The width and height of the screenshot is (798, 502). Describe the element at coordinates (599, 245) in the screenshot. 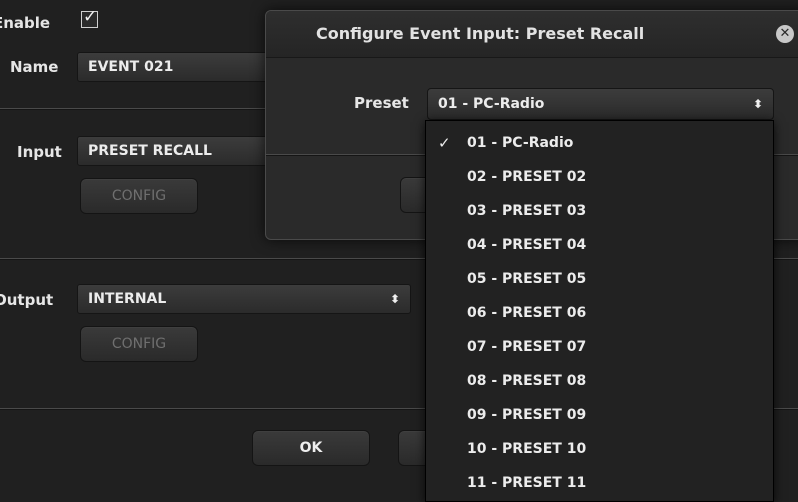

I see `dropdown-item-04: 04 - PRESET 04` at that location.